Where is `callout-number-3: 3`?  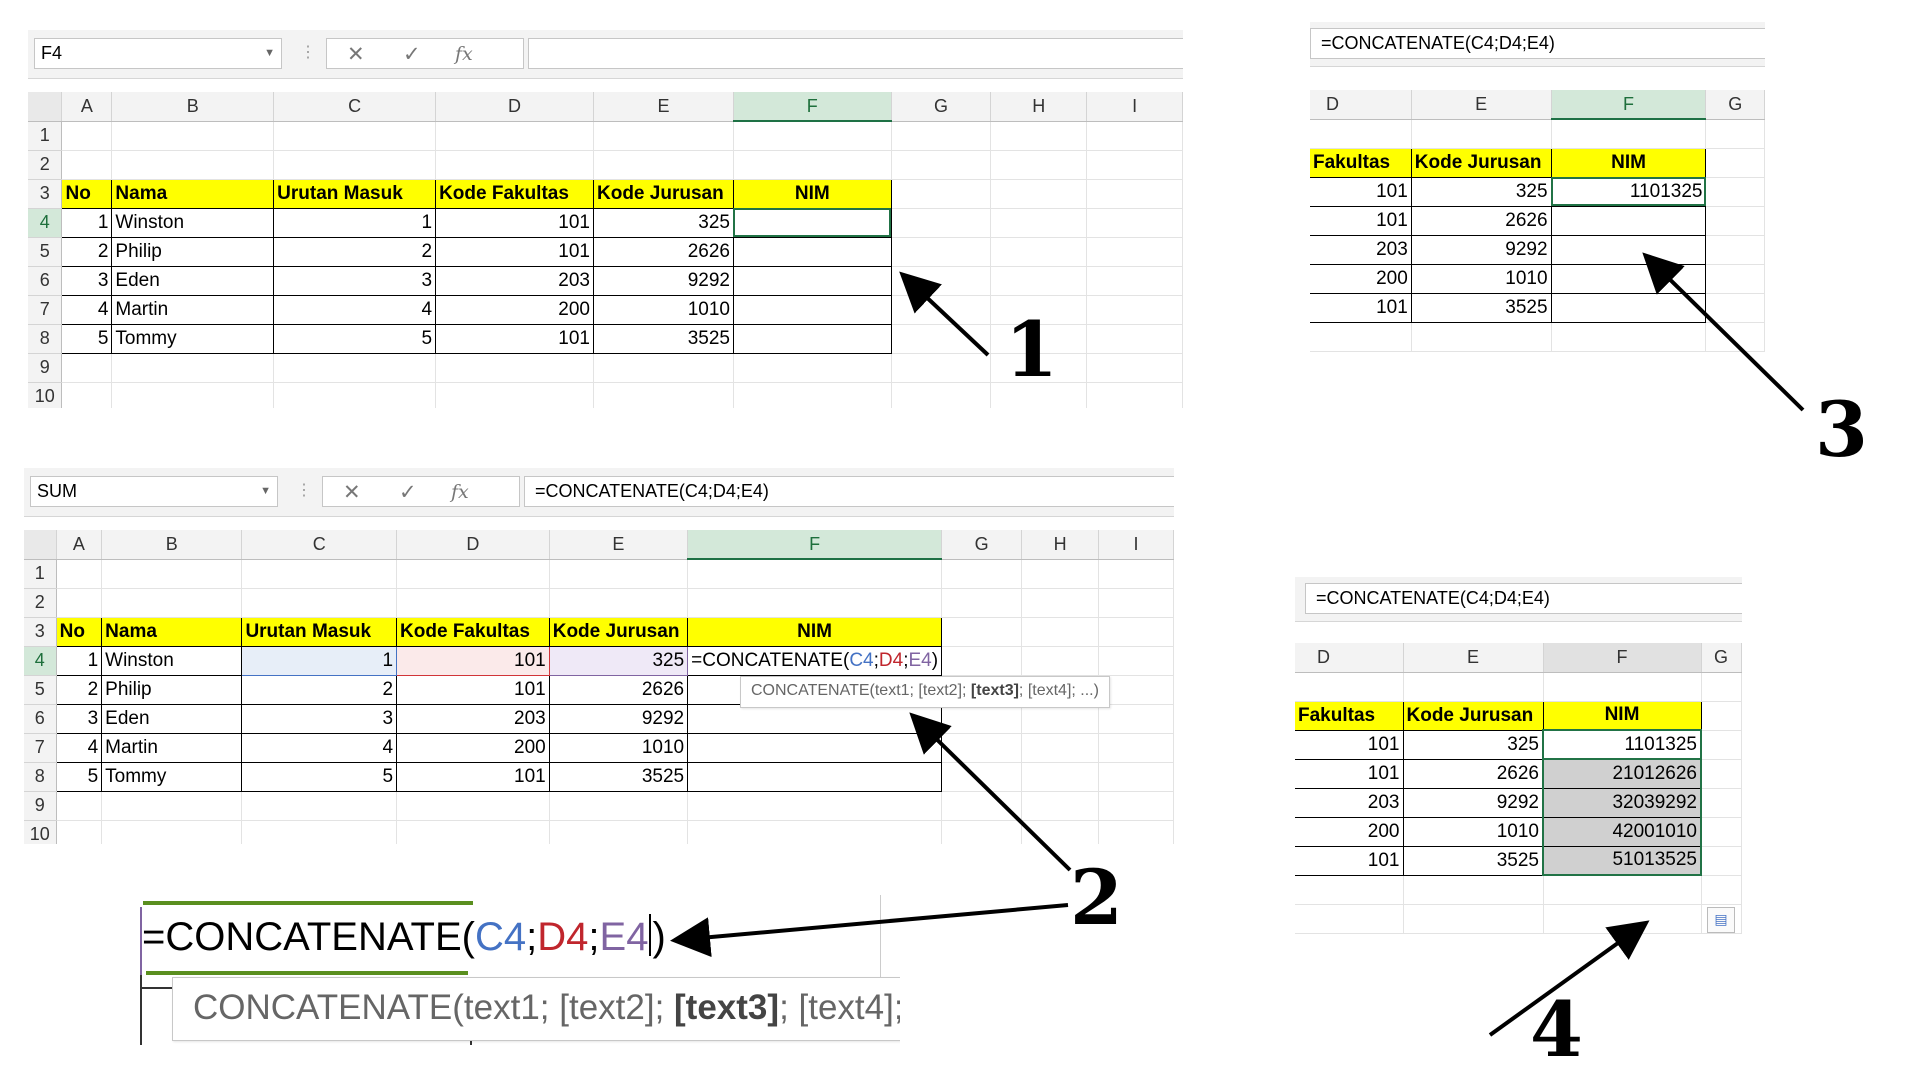
callout-number-3: 3 is located at coordinates (1841, 429).